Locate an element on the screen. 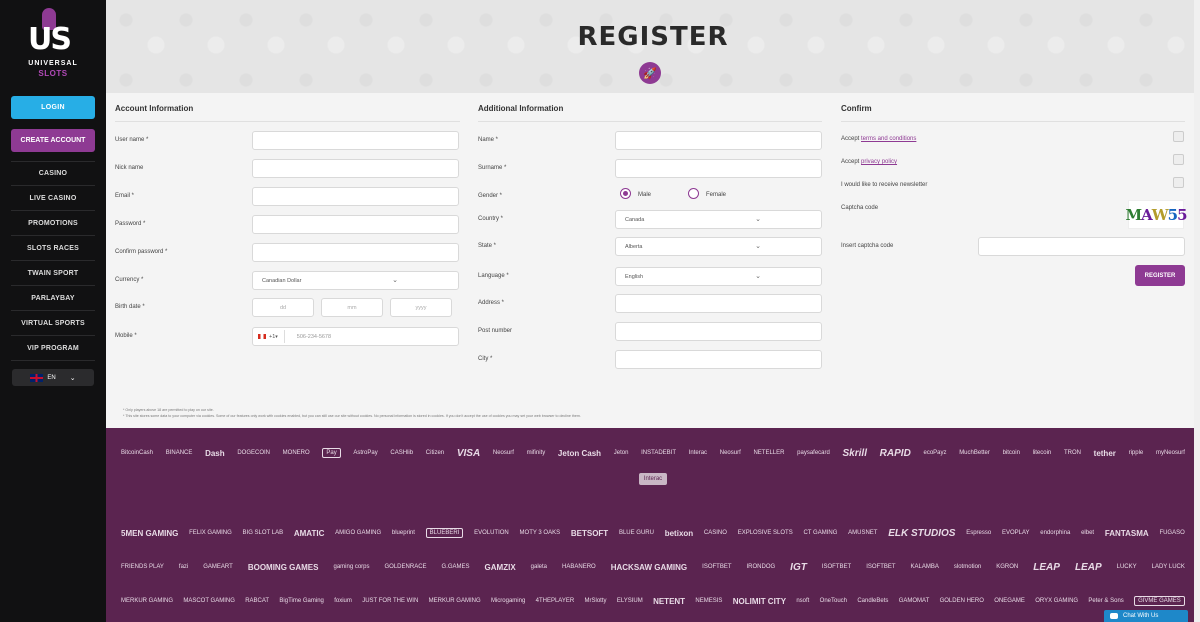 Image resolution: width=1200 pixels, height=622 pixels. provider-logo: AMIGO GAMING is located at coordinates (358, 533).